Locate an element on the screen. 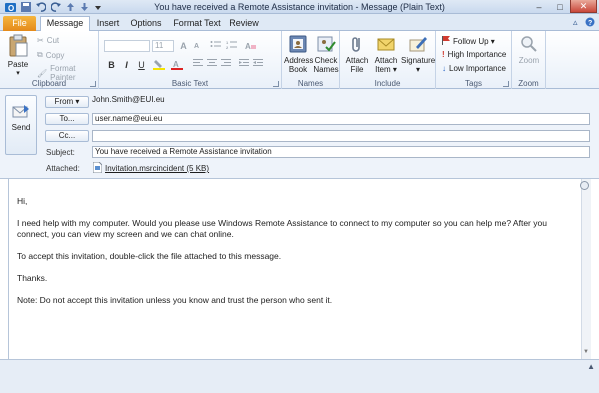 This screenshot has width=599, height=393. basic-text-launcher-icon is located at coordinates (276, 84).